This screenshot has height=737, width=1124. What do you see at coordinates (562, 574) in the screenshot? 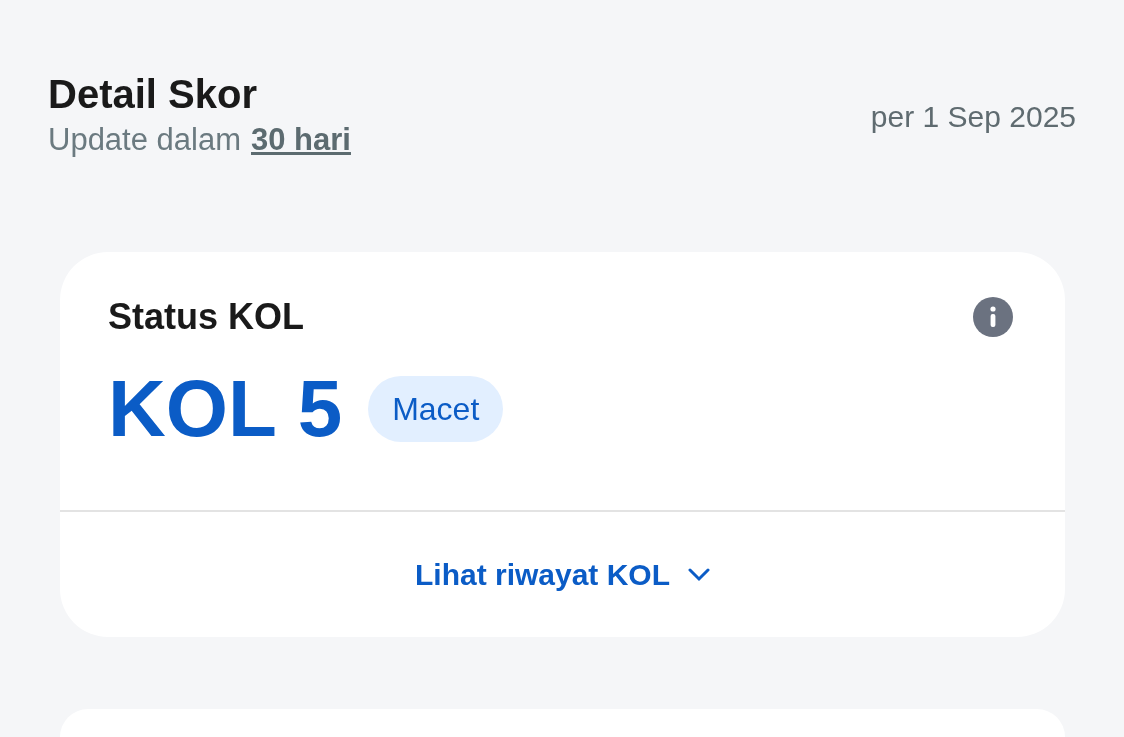
I see `history-toggle: Lihat riwayat KOL` at bounding box center [562, 574].